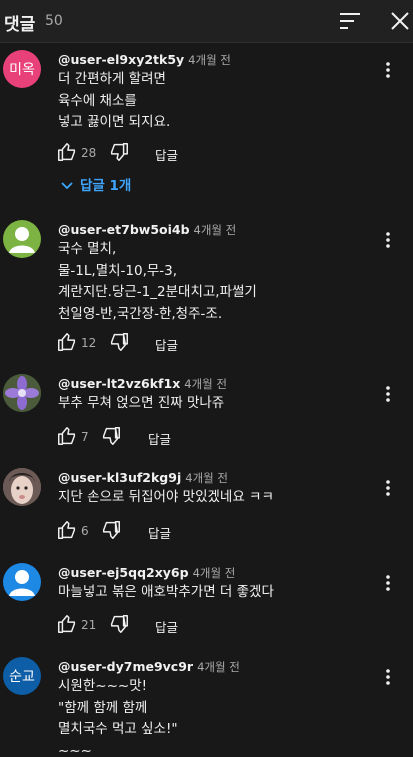  Describe the element at coordinates (124, 229) in the screenshot. I see `author-name: @user-et7bw5oi4b` at that location.